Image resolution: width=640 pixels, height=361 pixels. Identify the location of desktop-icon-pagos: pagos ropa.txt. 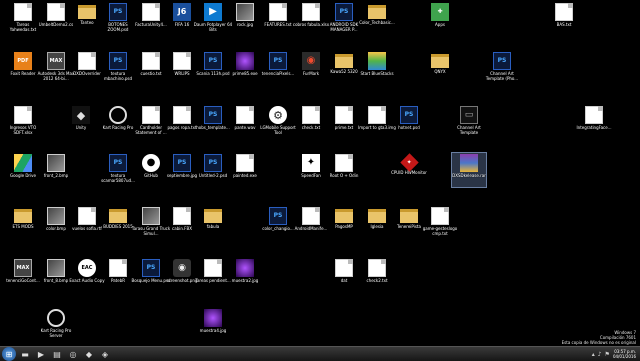
(182, 122).